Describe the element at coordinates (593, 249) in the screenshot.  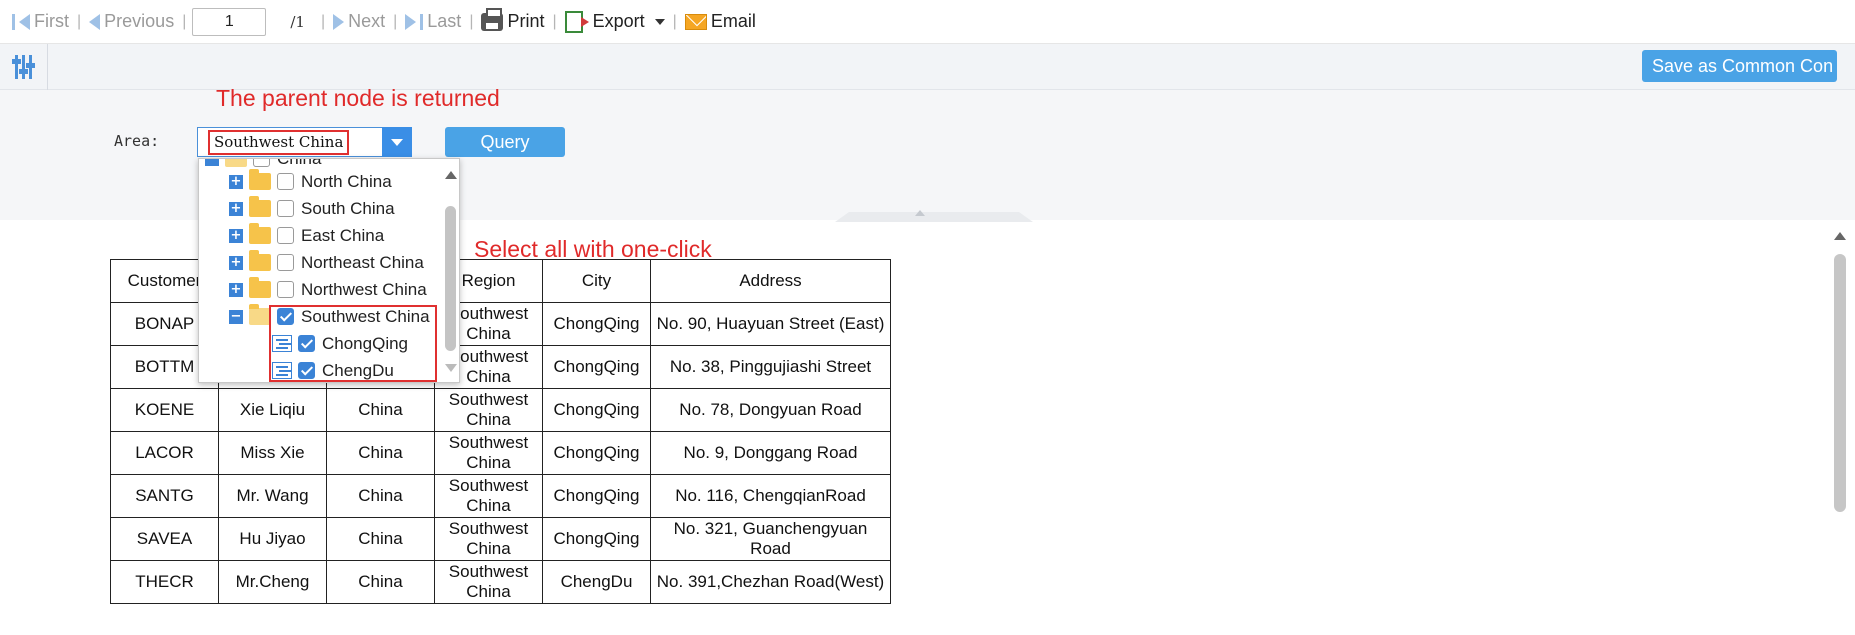
I see `annotation-select-all: Select all with one-click` at that location.